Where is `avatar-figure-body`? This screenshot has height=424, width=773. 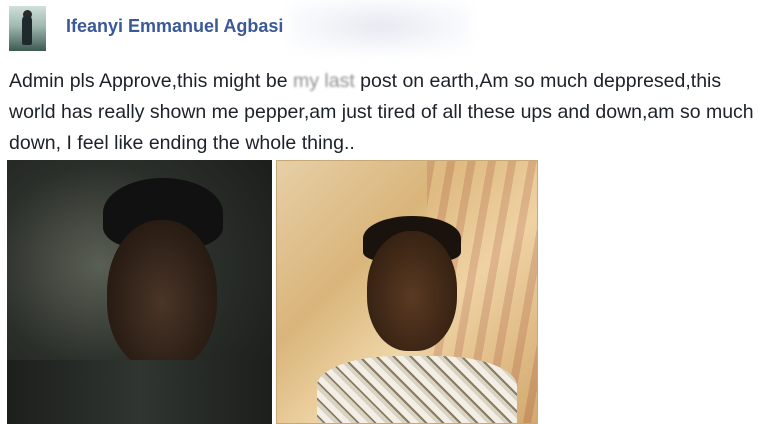 avatar-figure-body is located at coordinates (27, 30).